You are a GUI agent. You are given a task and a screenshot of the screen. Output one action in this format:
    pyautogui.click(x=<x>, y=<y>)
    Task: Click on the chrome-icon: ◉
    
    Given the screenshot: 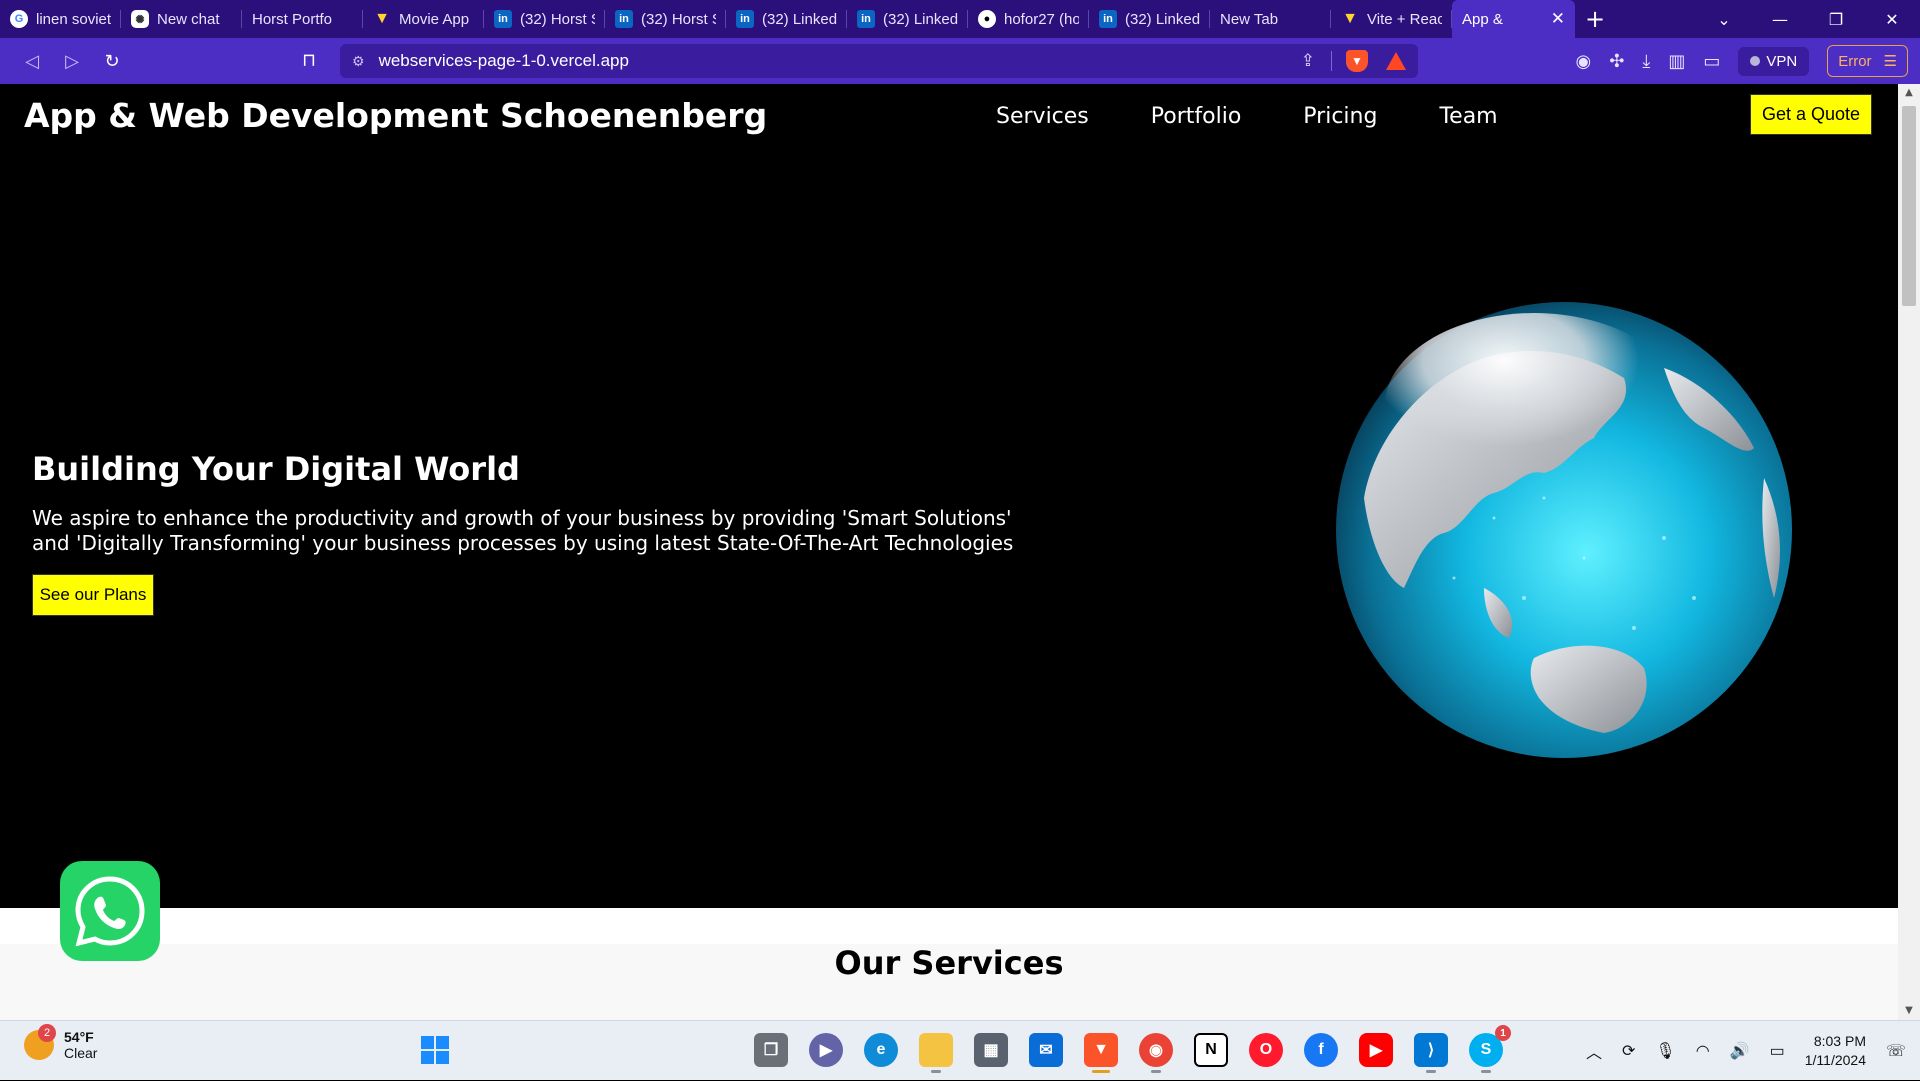 What is the action you would take?
    pyautogui.click(x=1156, y=1053)
    